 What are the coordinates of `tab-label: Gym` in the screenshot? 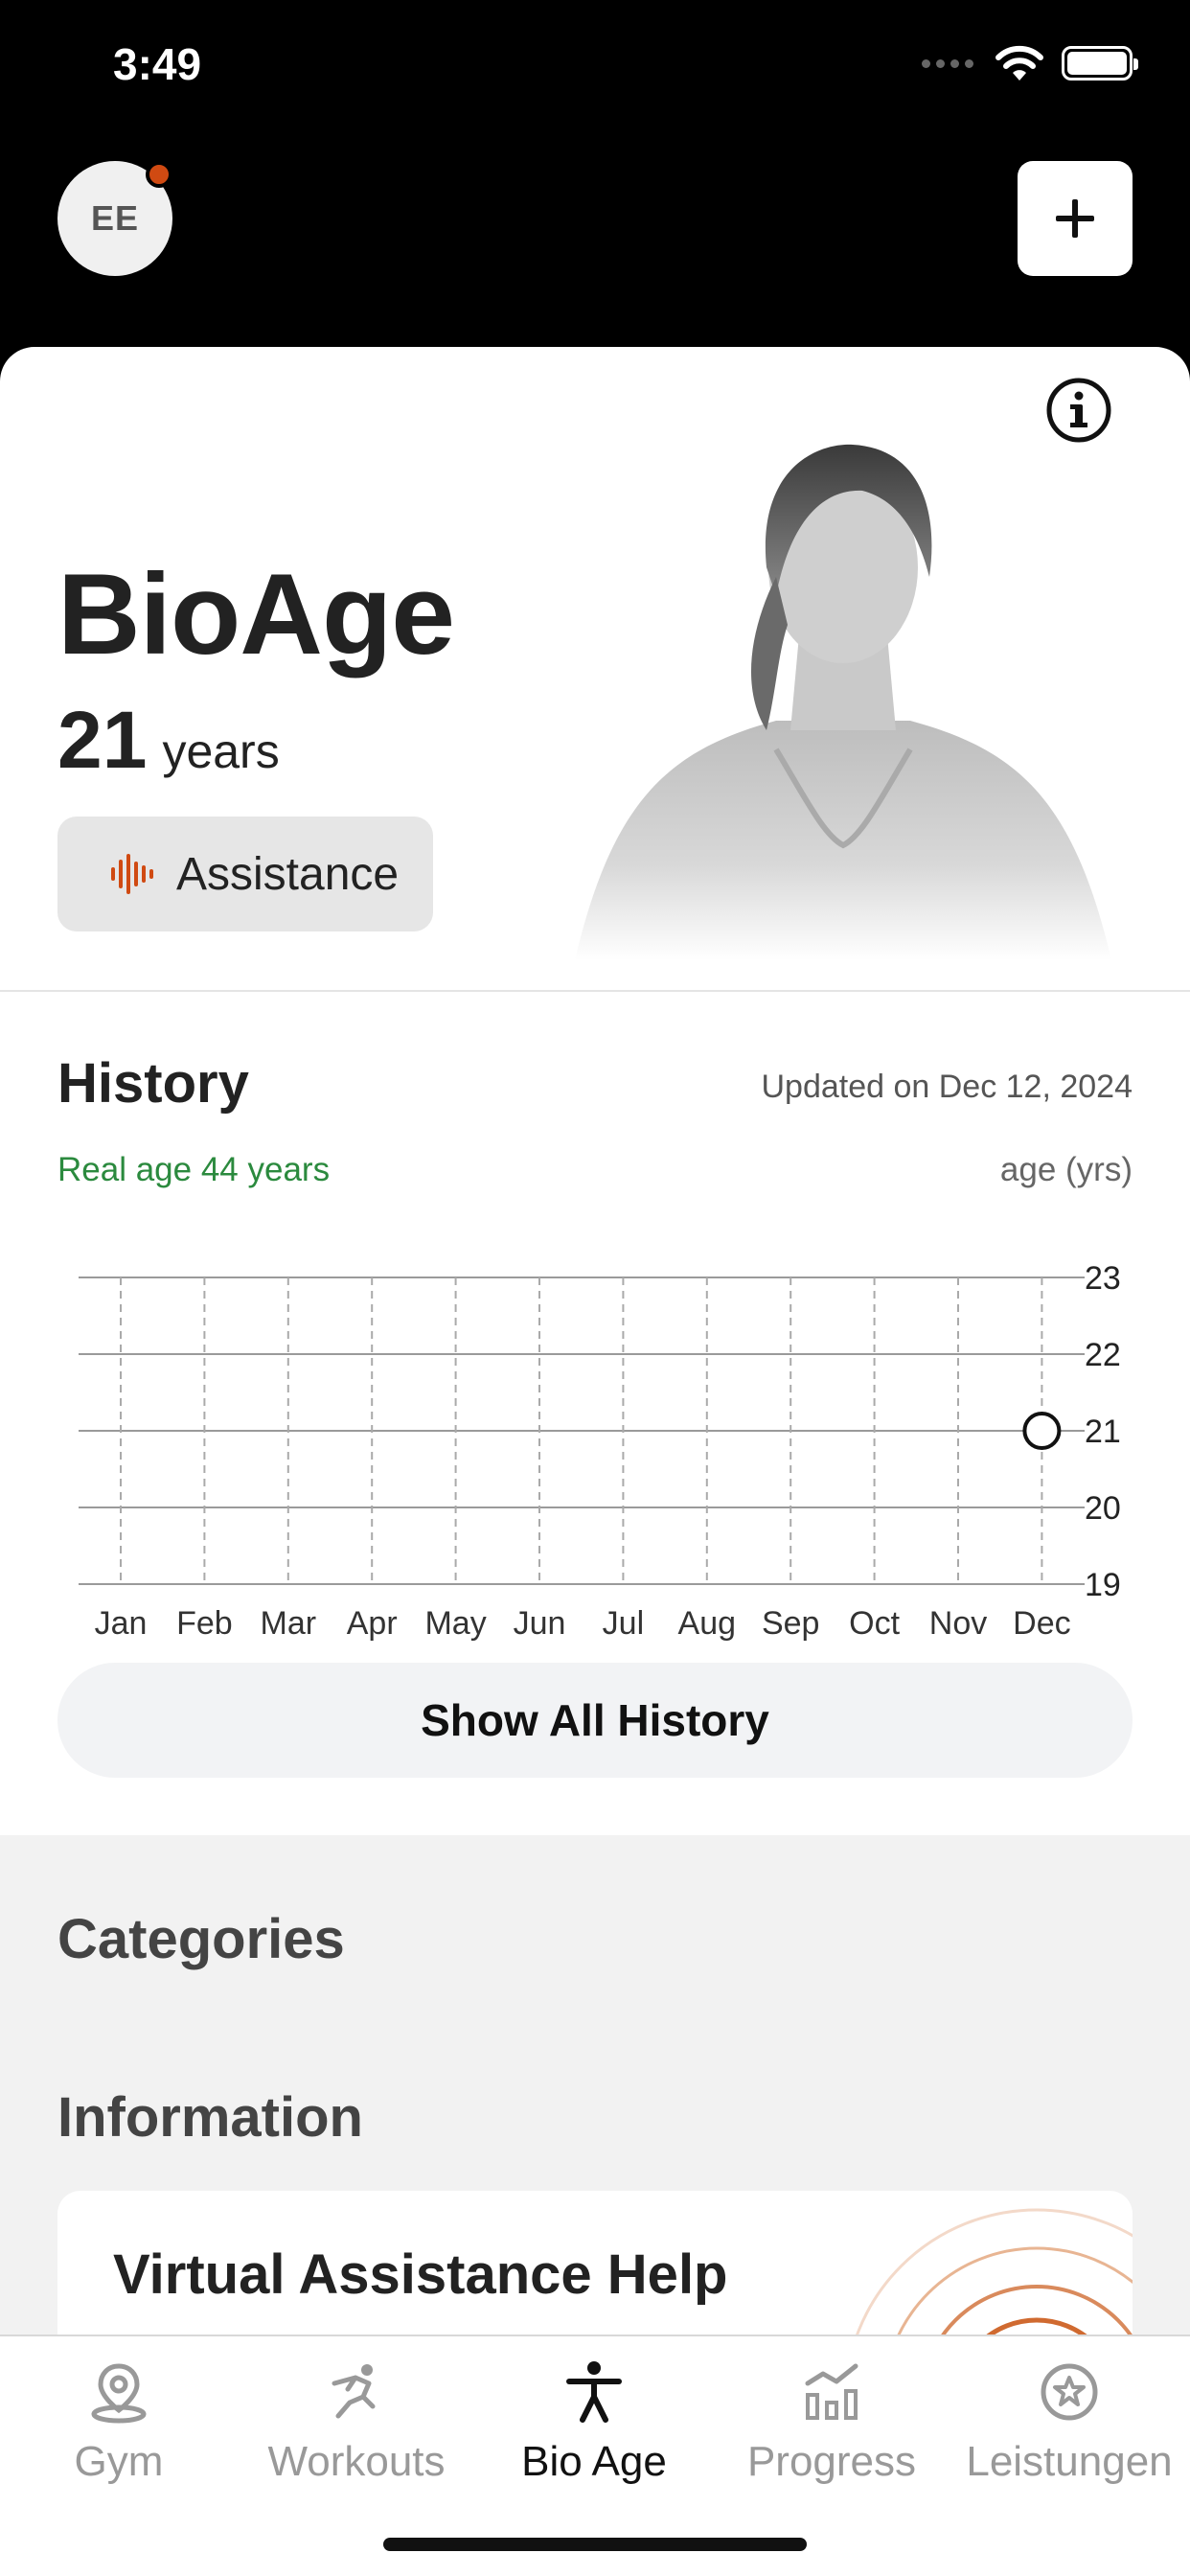 It's located at (119, 2461).